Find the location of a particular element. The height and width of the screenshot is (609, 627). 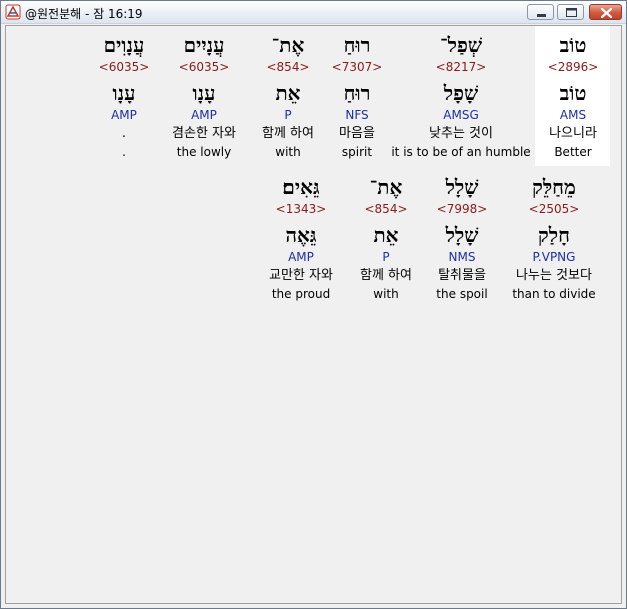

strongs-number: <8217> is located at coordinates (461, 67).